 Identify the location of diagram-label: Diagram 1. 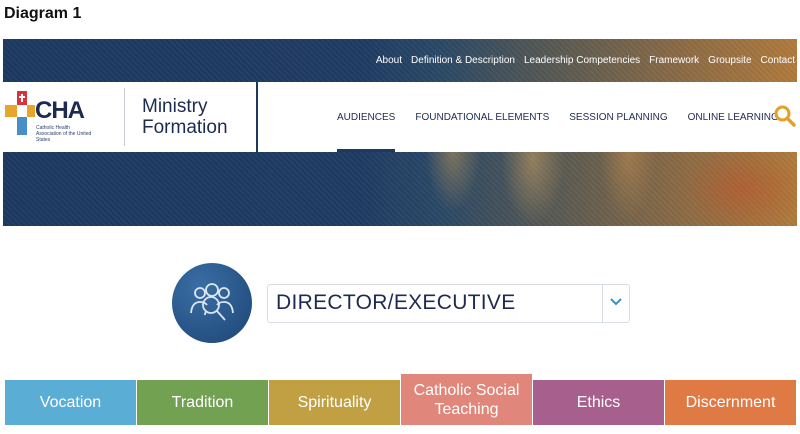
(43, 13).